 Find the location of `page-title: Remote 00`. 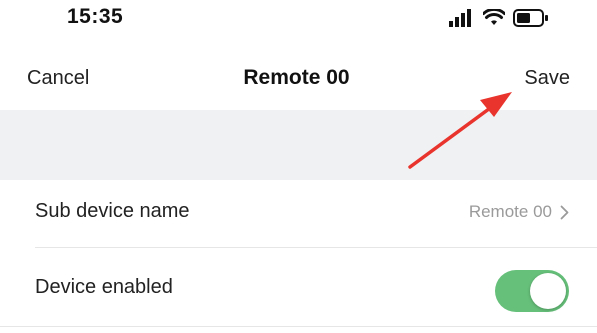

page-title: Remote 00 is located at coordinates (296, 77).